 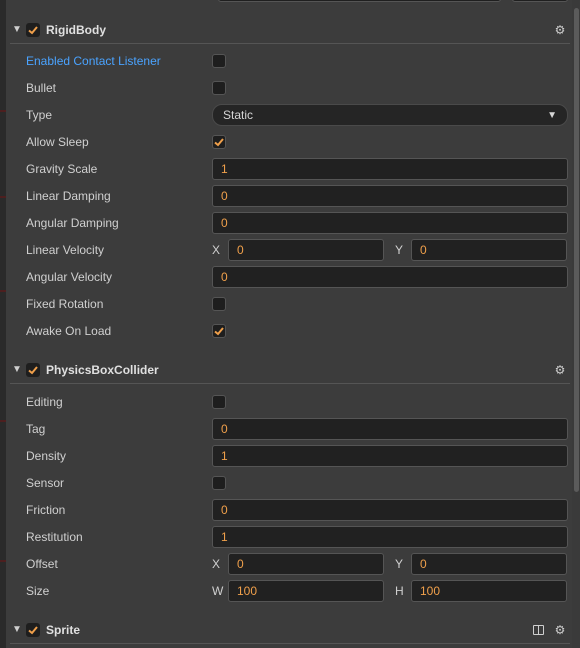 What do you see at coordinates (297, 483) in the screenshot?
I see `field-row-sensor: Sensor` at bounding box center [297, 483].